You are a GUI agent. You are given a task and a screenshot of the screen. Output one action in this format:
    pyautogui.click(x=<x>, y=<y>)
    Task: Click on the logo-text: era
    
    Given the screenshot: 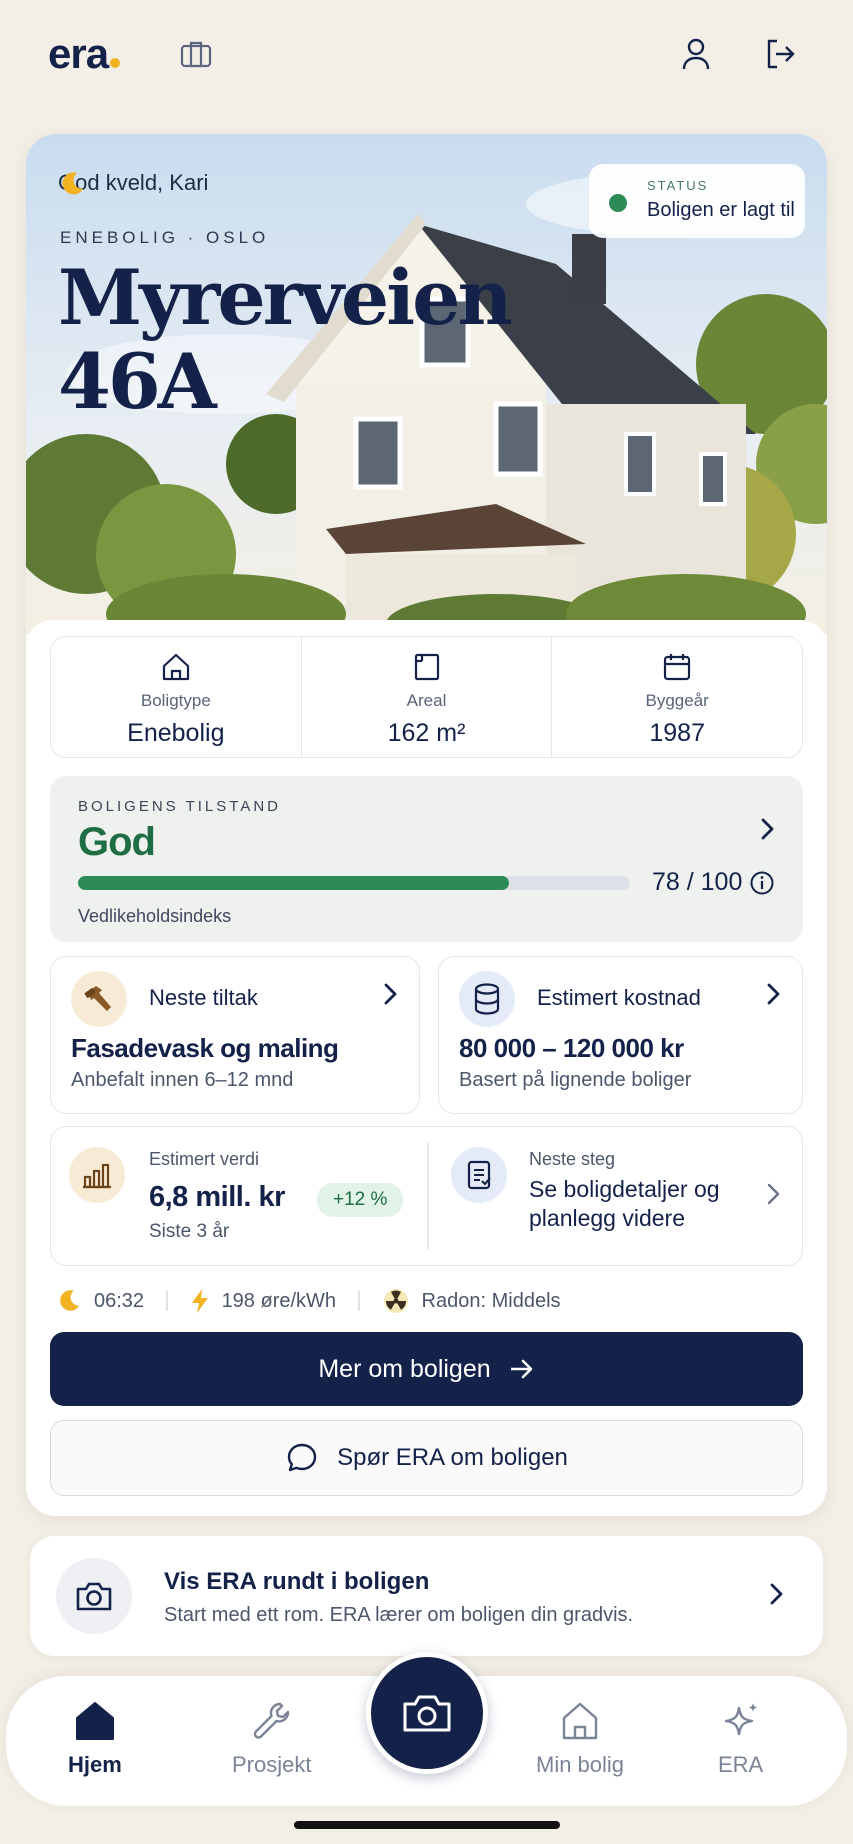 What is the action you would take?
    pyautogui.click(x=78, y=53)
    